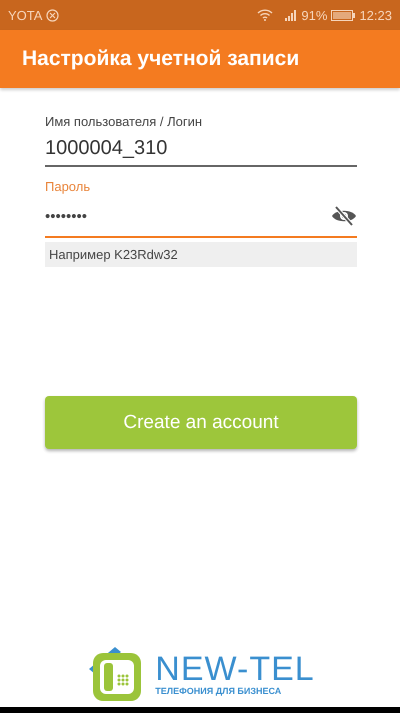 This screenshot has height=713, width=400. I want to click on logo-tagline: ТЕЛЕФОНИЯ ДЛЯ БИЗНЕСА, so click(218, 691).